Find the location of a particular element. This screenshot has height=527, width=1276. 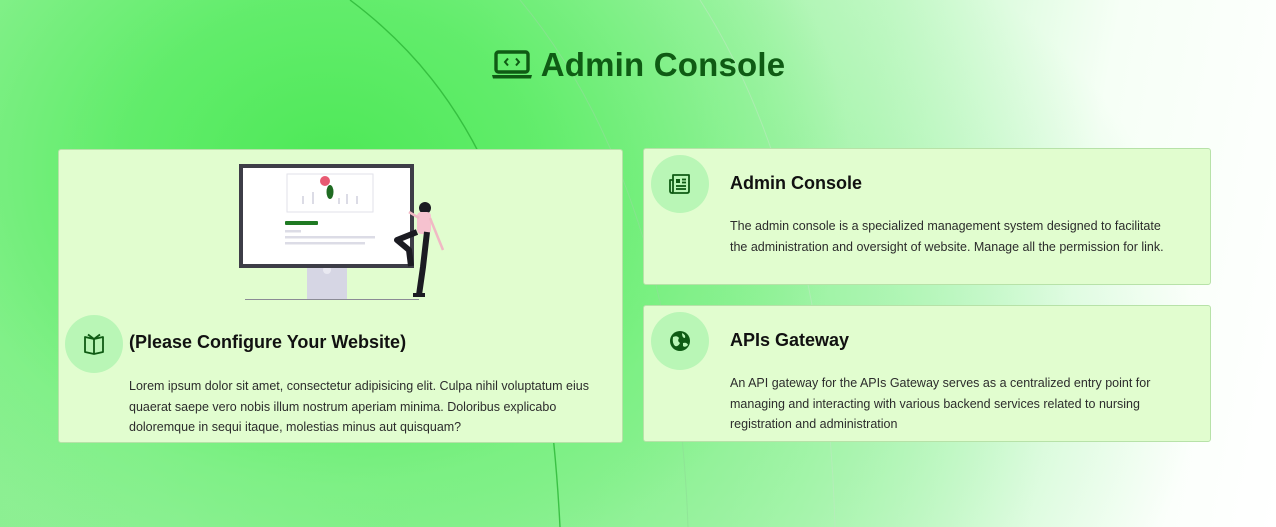

person-with-monitor-illustration is located at coordinates (342, 232).